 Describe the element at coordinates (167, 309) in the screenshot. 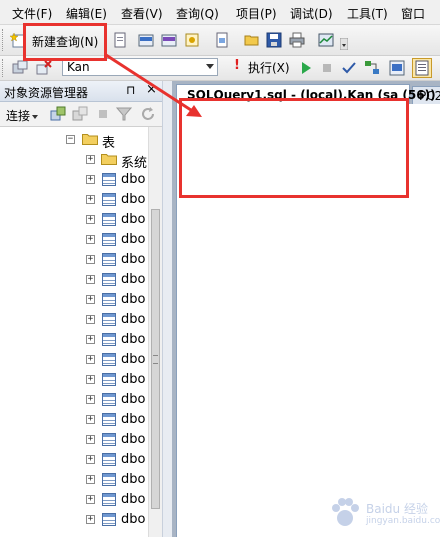

I see `panel-splitter` at that location.